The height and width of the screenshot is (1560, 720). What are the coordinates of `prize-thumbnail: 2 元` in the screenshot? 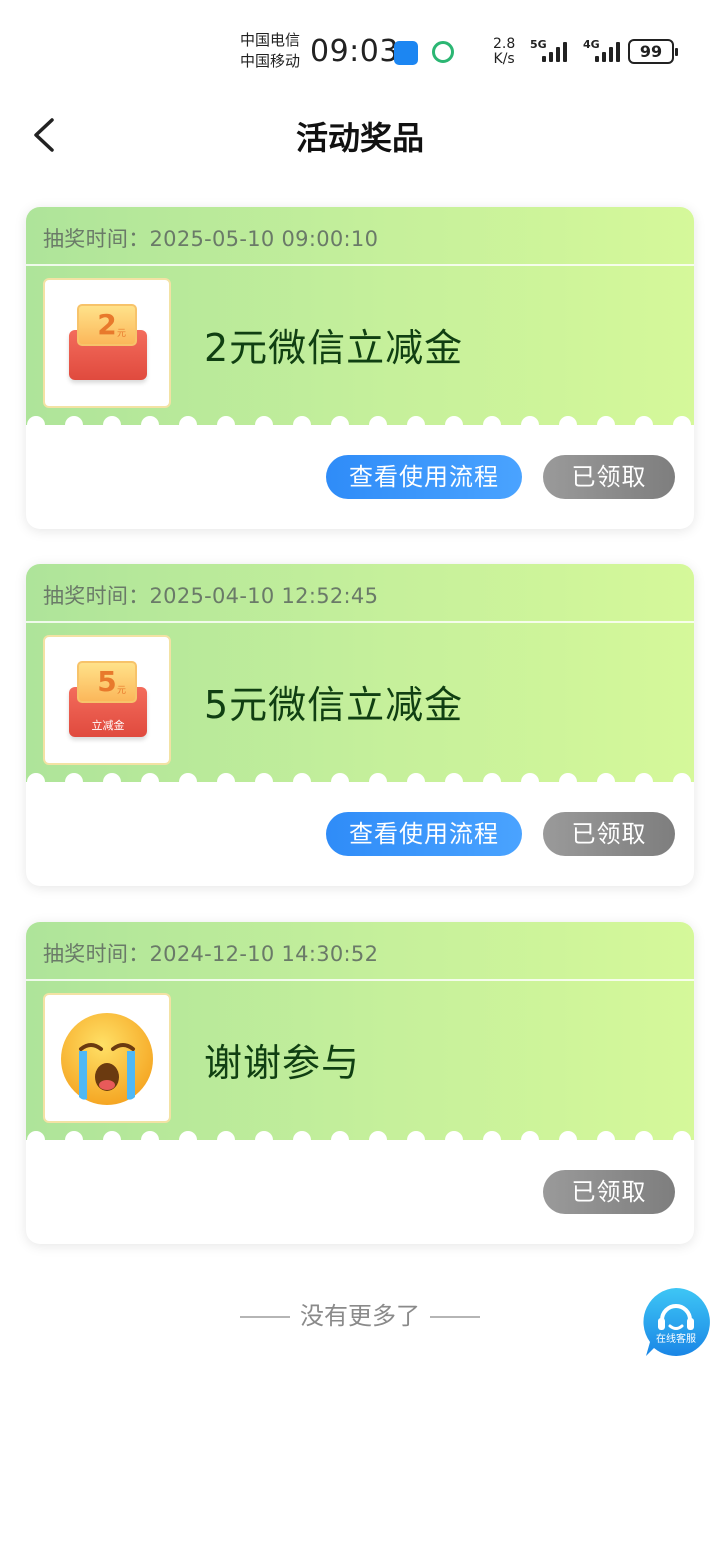 It's located at (107, 343).